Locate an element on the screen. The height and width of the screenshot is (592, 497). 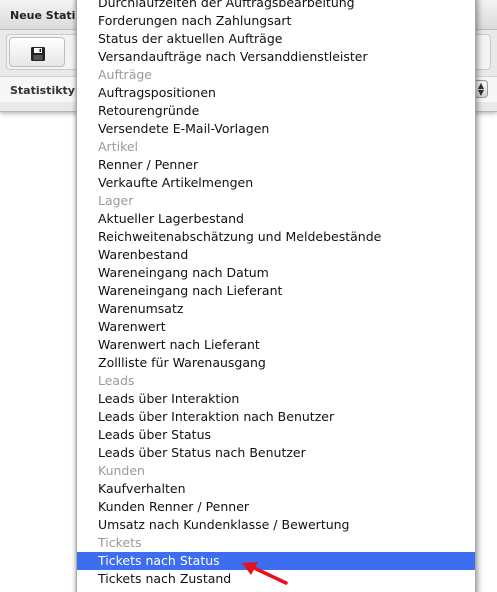
option-item: Leads über Interaktion nach Benutzer is located at coordinates (276, 417).